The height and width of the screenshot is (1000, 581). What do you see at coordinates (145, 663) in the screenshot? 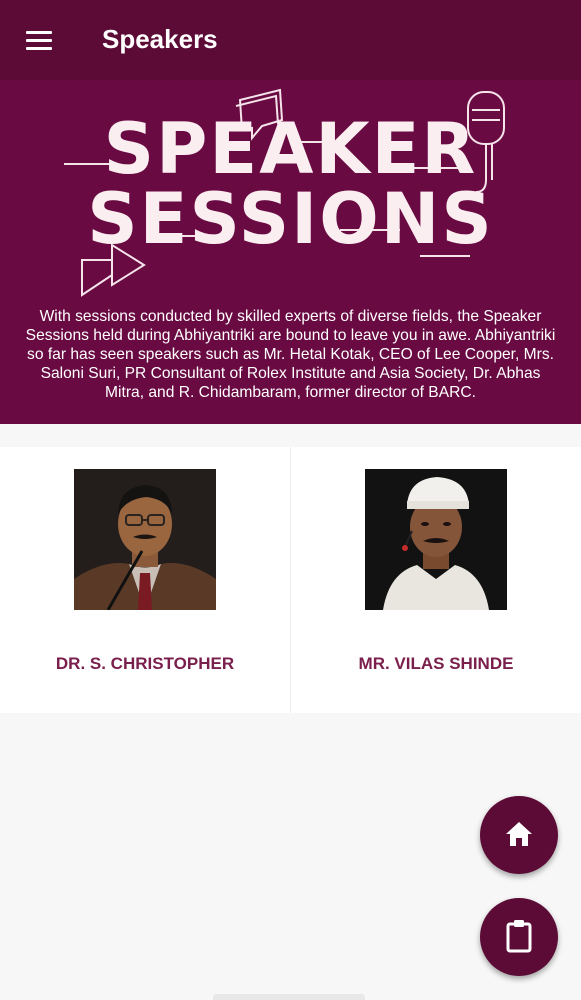
I see `speaker-name: DR. S. CHRISTOPHER` at bounding box center [145, 663].